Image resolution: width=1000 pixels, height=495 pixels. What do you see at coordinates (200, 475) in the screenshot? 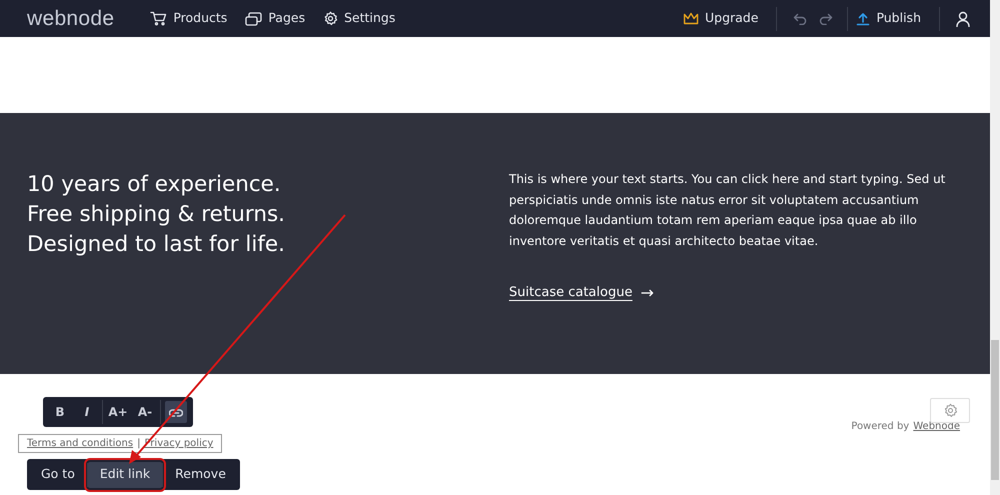
I see `link-action-button: Remove` at bounding box center [200, 475].